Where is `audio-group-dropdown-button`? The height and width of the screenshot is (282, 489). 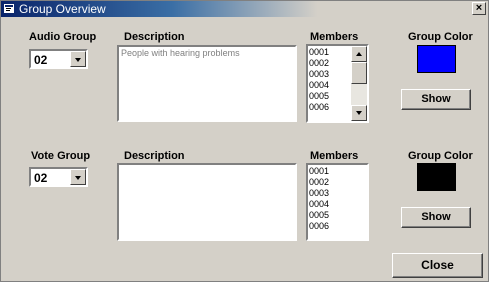
audio-group-dropdown-button is located at coordinates (78, 59).